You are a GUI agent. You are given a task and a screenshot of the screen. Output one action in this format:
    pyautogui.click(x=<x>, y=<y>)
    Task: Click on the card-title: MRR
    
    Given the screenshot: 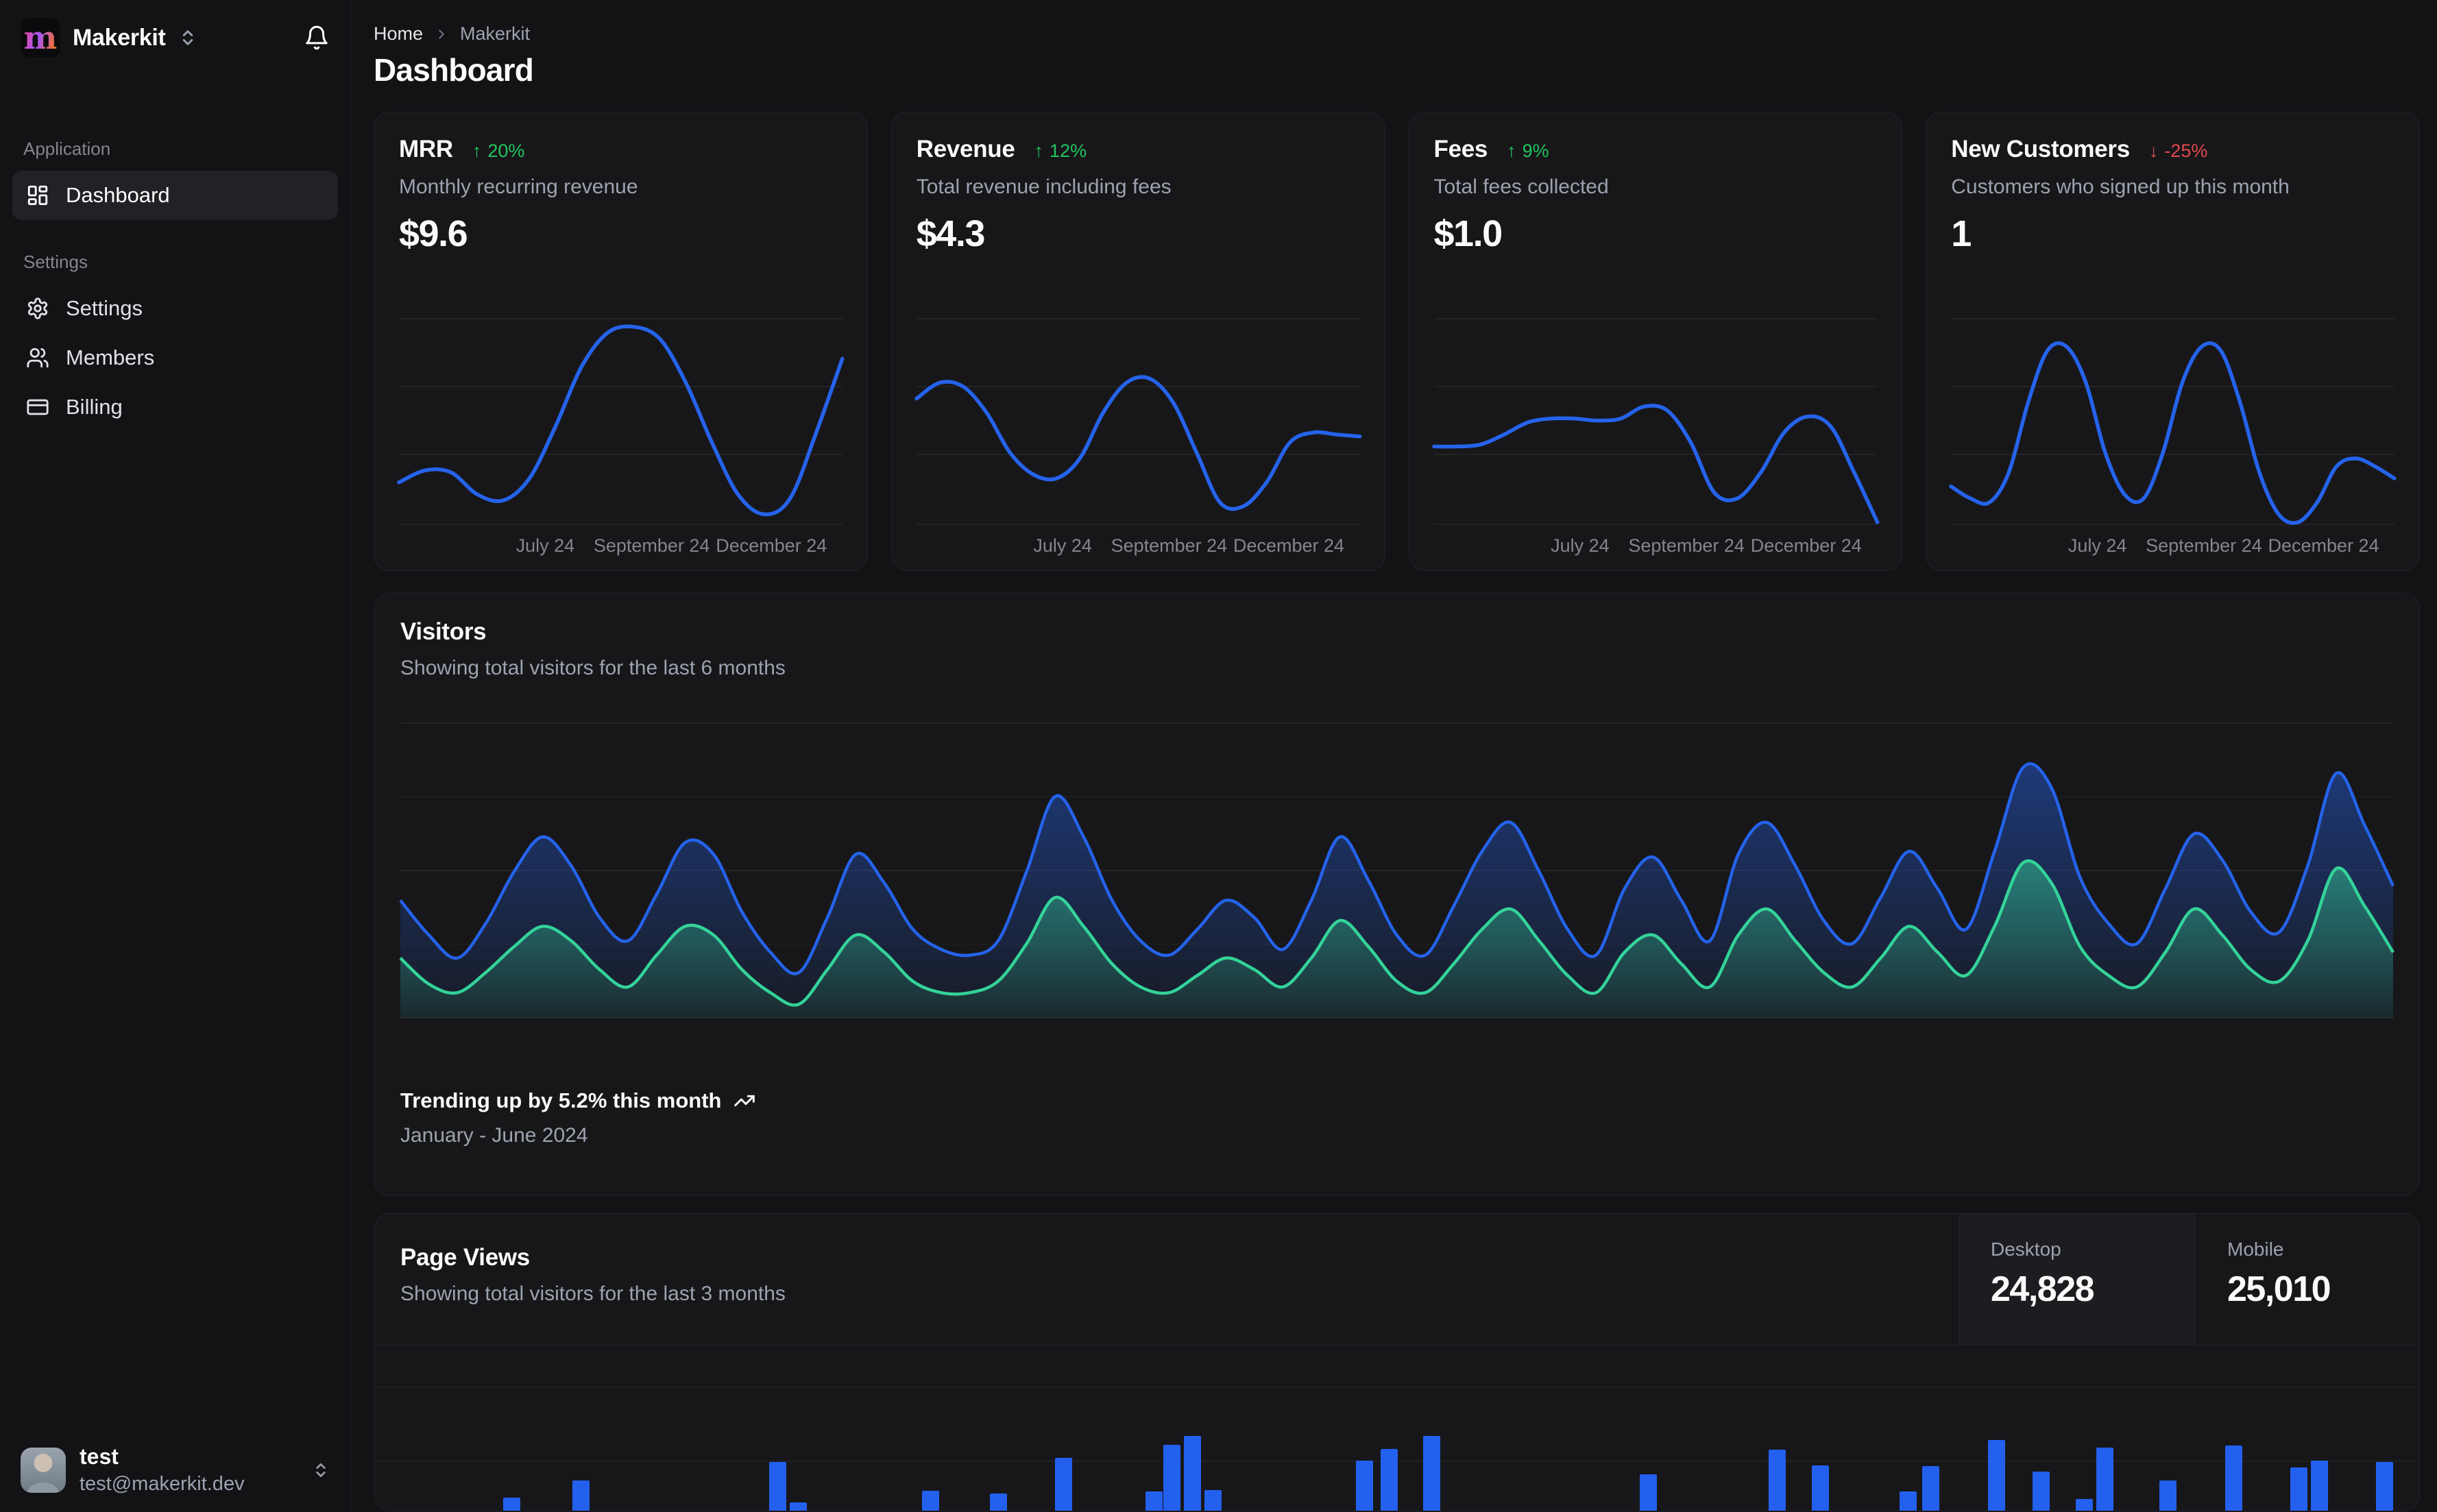 What is the action you would take?
    pyautogui.click(x=426, y=149)
    